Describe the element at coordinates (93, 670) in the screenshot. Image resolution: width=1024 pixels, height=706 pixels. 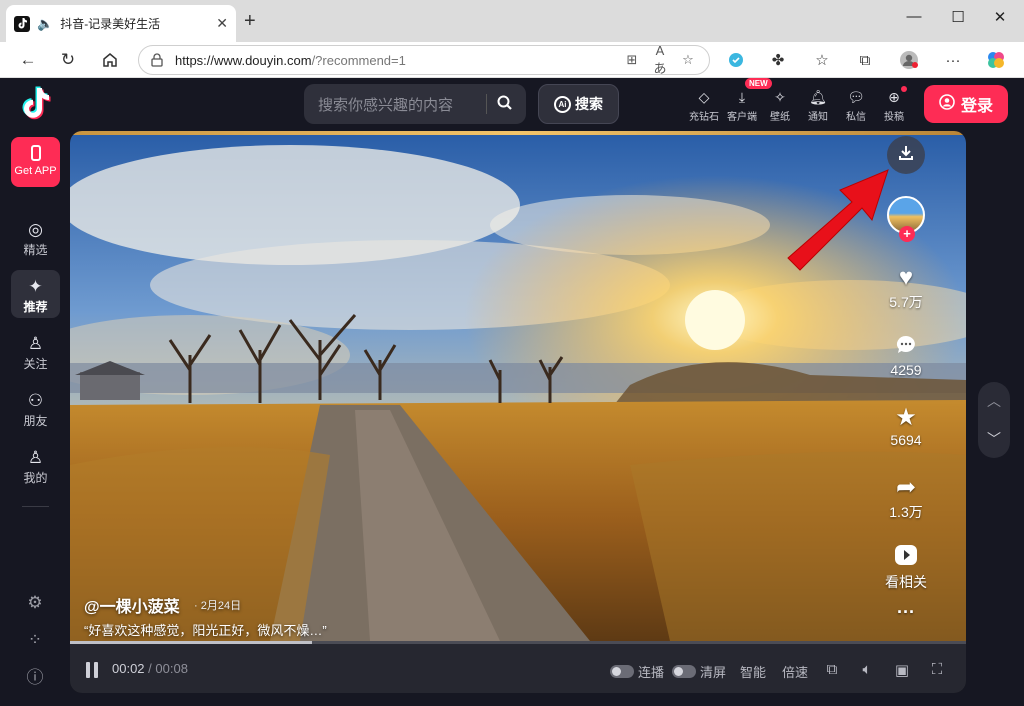
I see `pause-icon` at that location.